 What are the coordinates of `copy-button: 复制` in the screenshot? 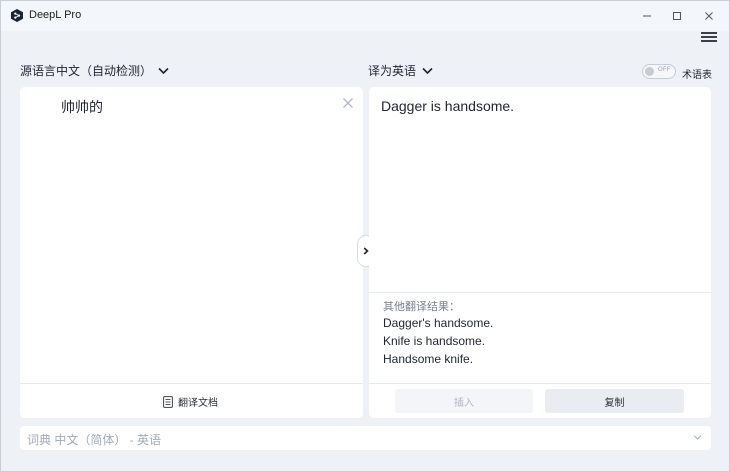 It's located at (614, 401).